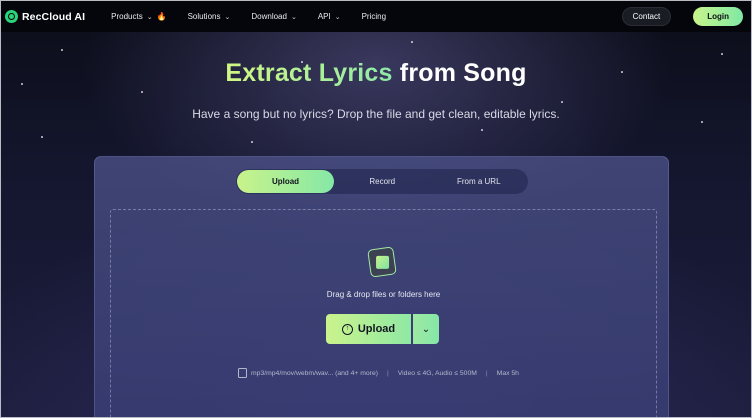  I want to click on page-title: Extract Lyrics from Song, so click(376, 73).